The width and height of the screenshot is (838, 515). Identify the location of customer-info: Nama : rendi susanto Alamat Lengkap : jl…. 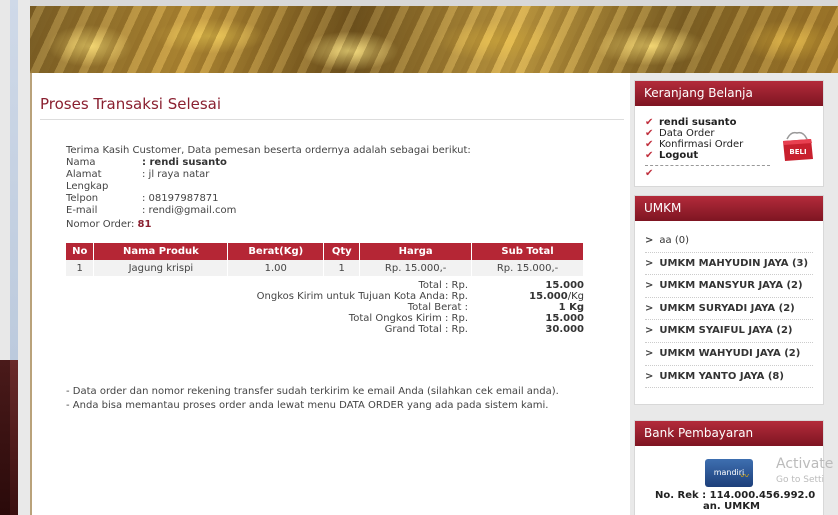
(151, 187).